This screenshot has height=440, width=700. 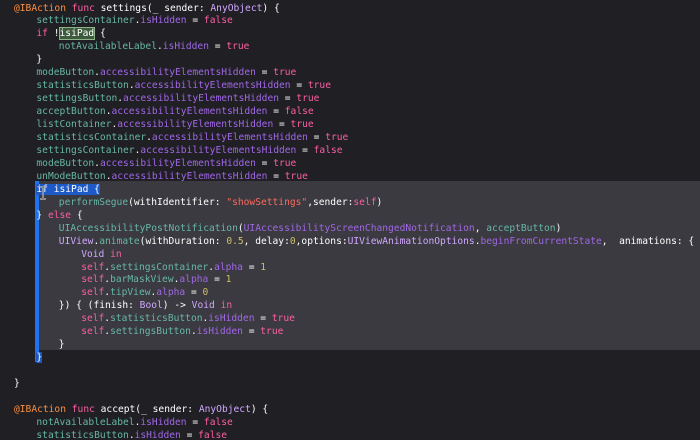 What do you see at coordinates (330, 202) in the screenshot?
I see `code-token: ,sender:` at bounding box center [330, 202].